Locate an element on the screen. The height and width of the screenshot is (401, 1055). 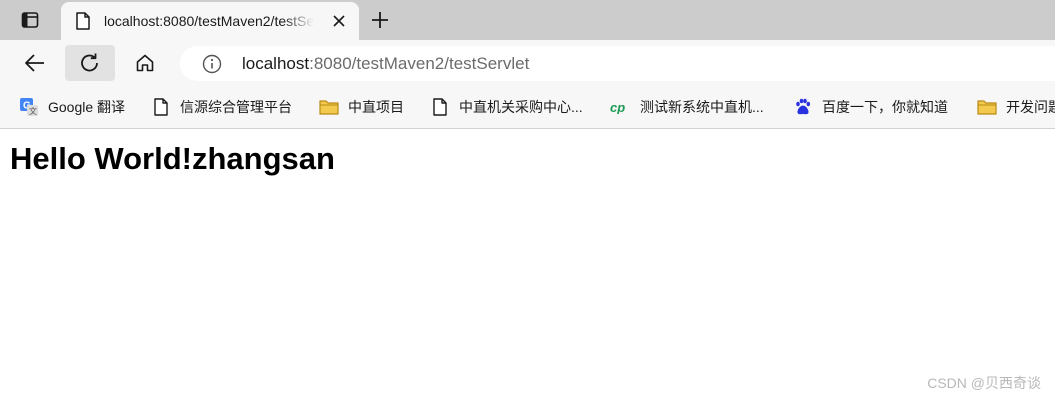
back-arrow-icon is located at coordinates (34, 63).